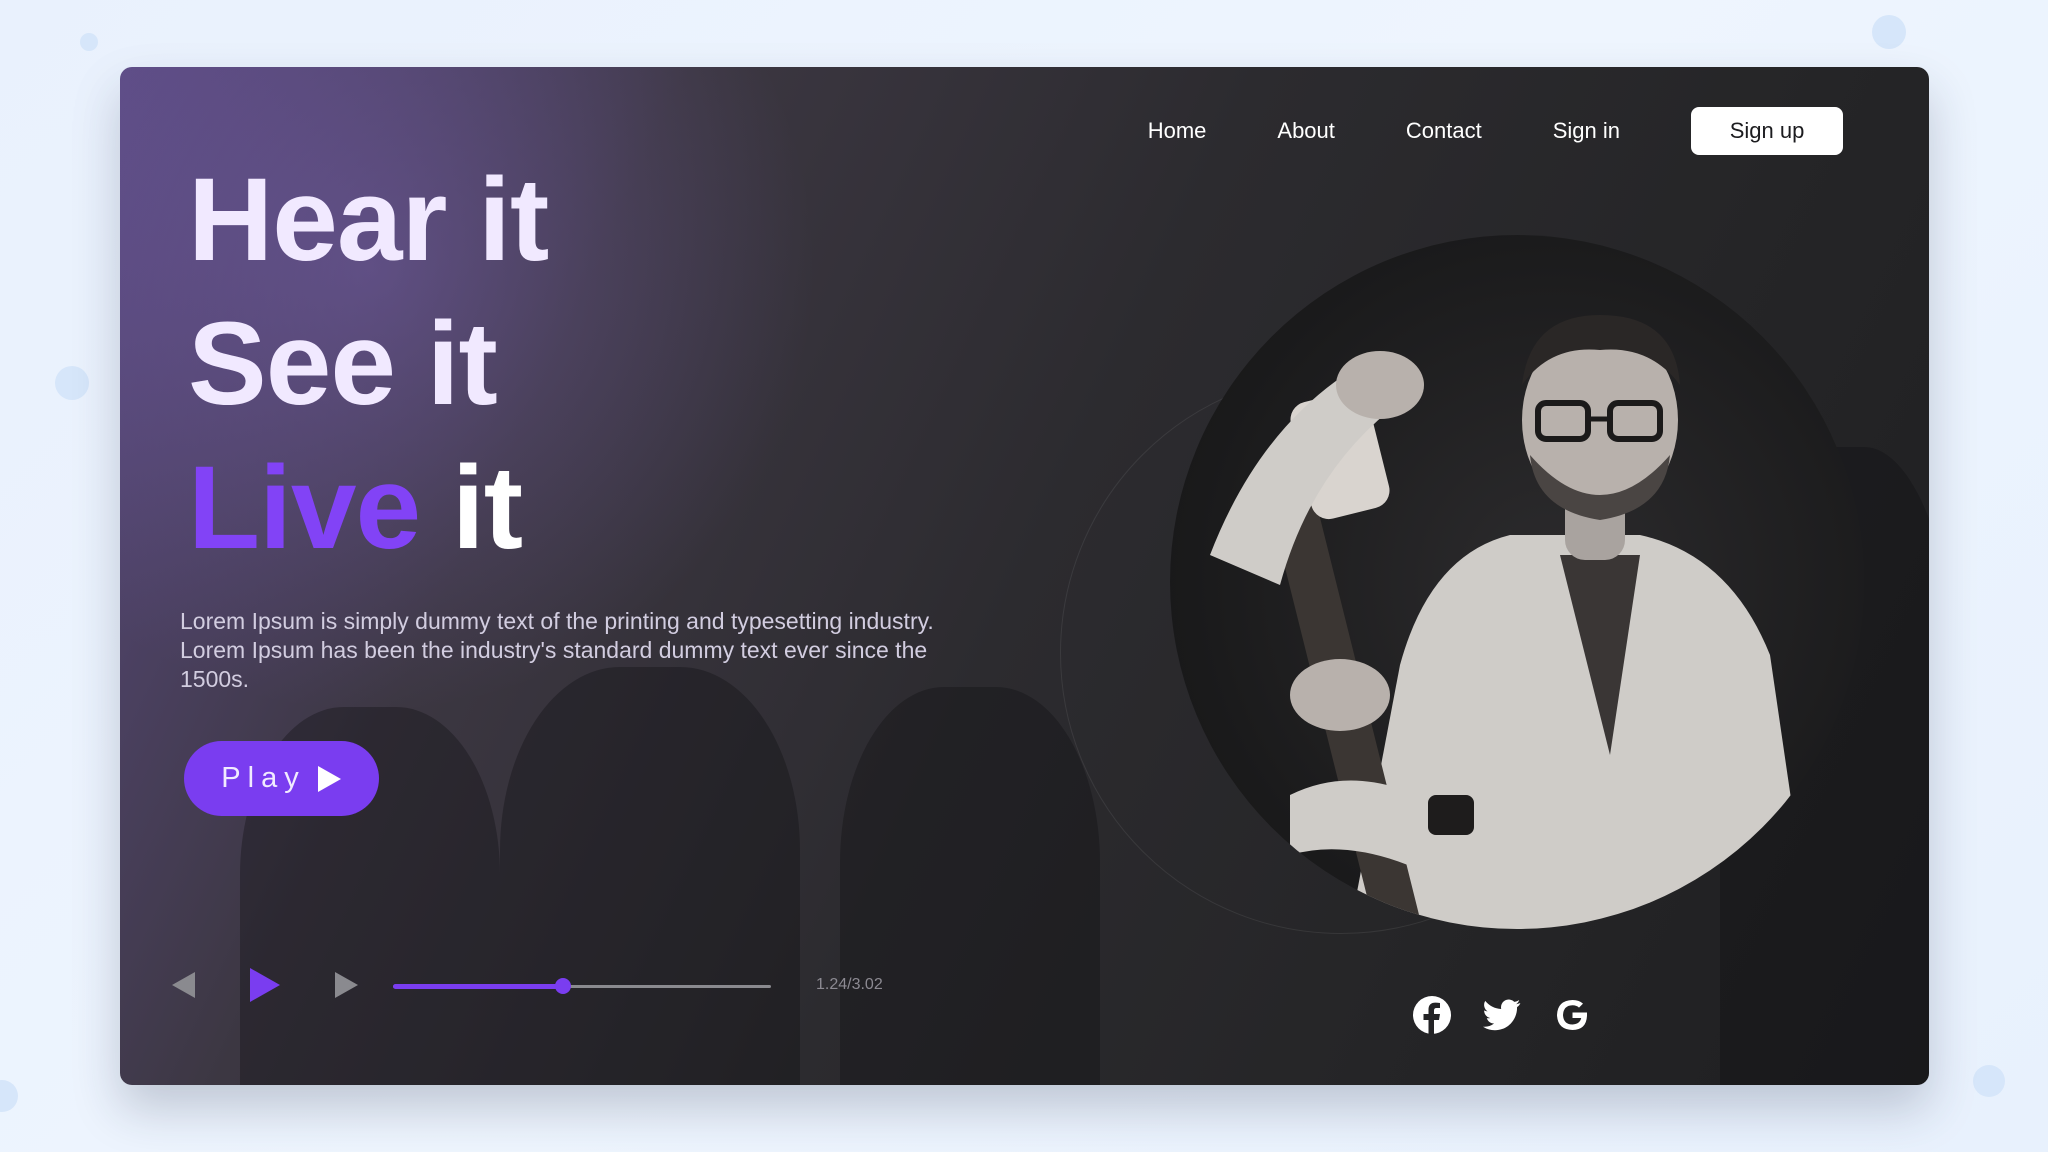 This screenshot has height=1152, width=2048. What do you see at coordinates (849, 984) in the screenshot?
I see `time-readout: 1.24/3.02` at bounding box center [849, 984].